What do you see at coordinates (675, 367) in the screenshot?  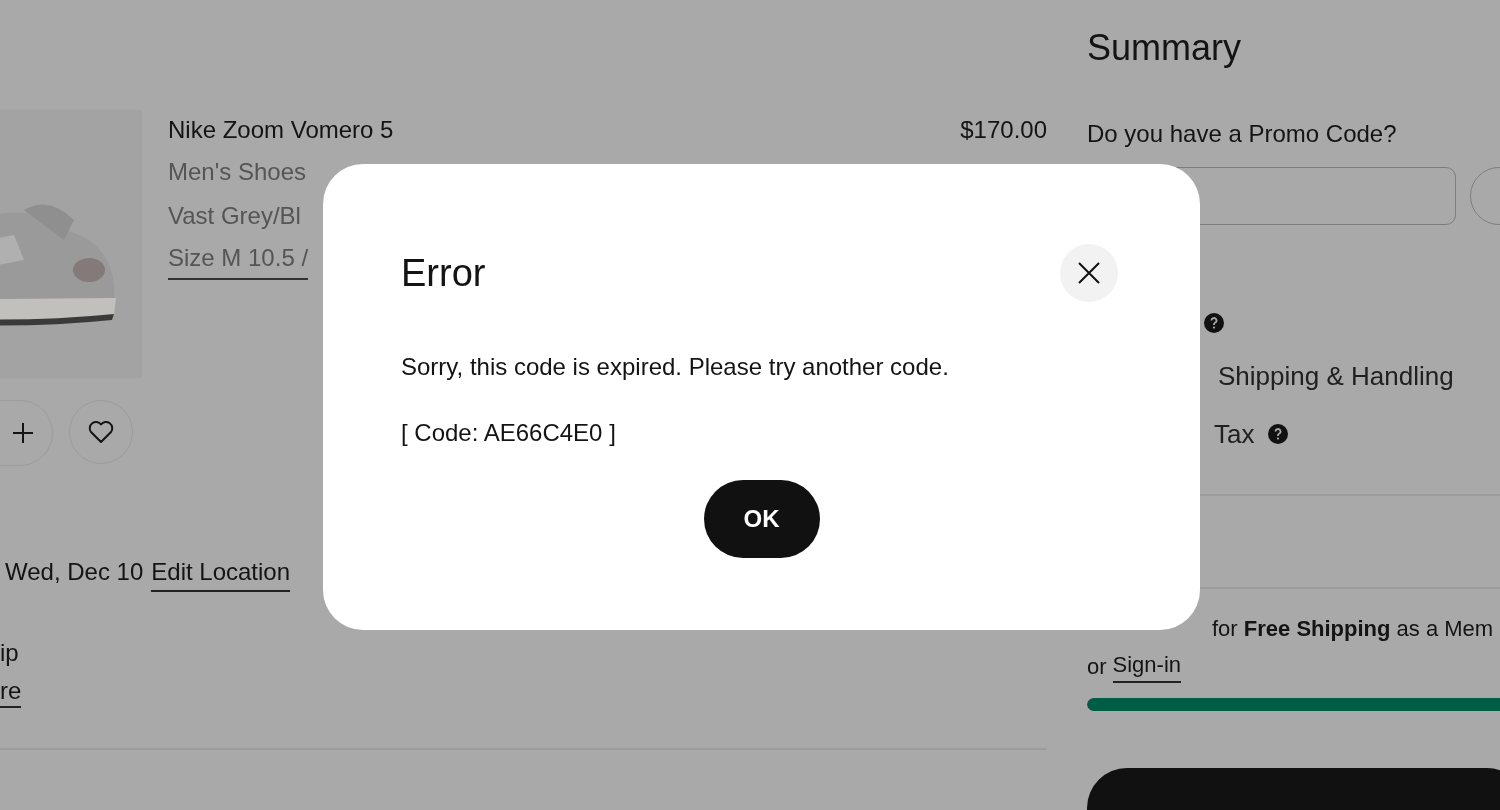 I see `error-message: Sorry, this code is expired. Please try another code.` at bounding box center [675, 367].